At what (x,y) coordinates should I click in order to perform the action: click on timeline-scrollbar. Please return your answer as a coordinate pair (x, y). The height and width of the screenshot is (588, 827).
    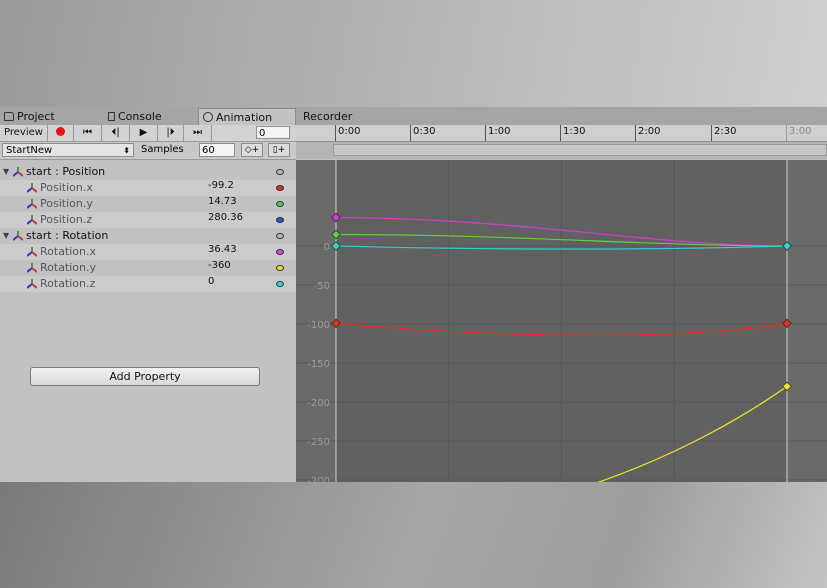
    Looking at the image, I should click on (561, 150).